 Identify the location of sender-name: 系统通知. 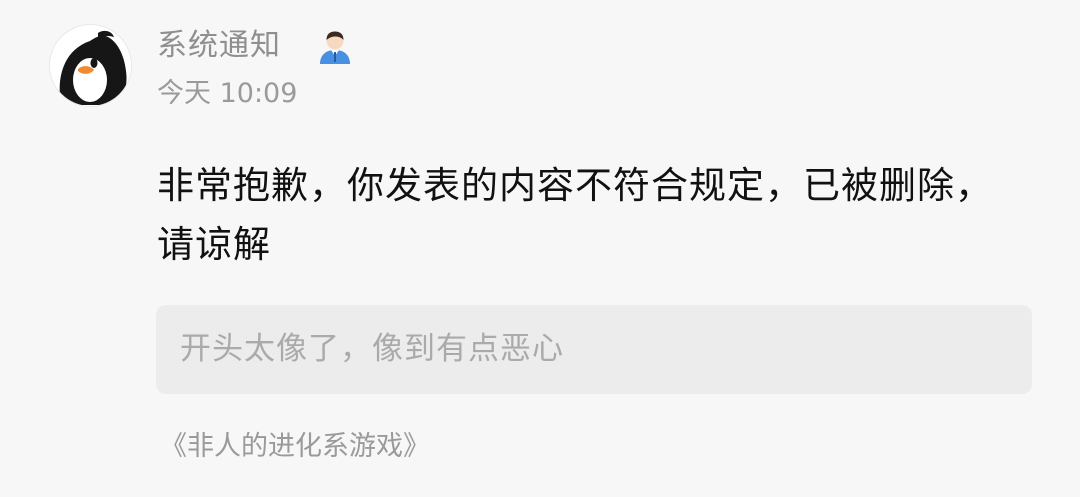
(219, 46).